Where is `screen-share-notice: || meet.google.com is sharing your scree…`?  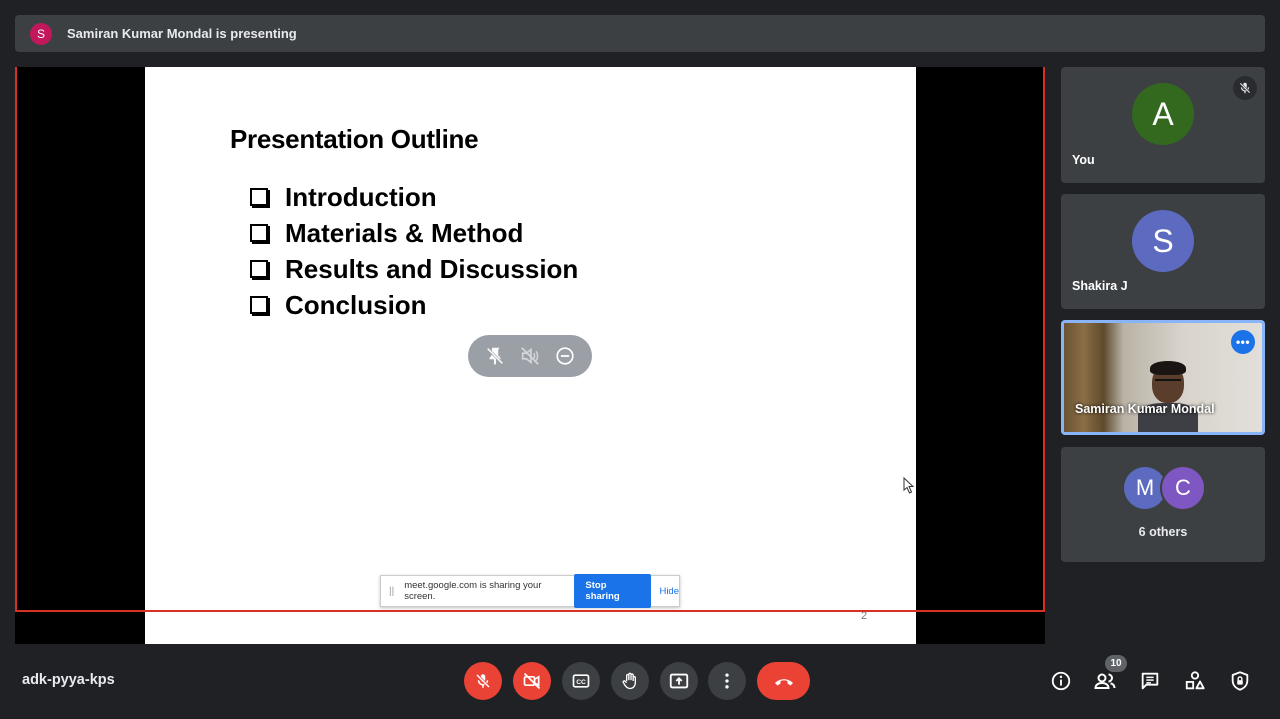 screen-share-notice: || meet.google.com is sharing your scree… is located at coordinates (530, 591).